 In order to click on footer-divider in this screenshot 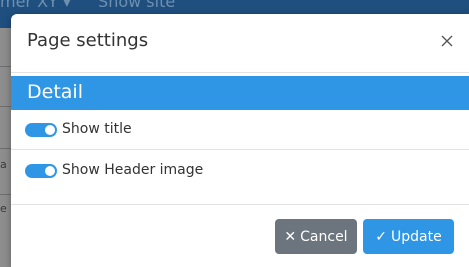, I will do `click(240, 204)`.